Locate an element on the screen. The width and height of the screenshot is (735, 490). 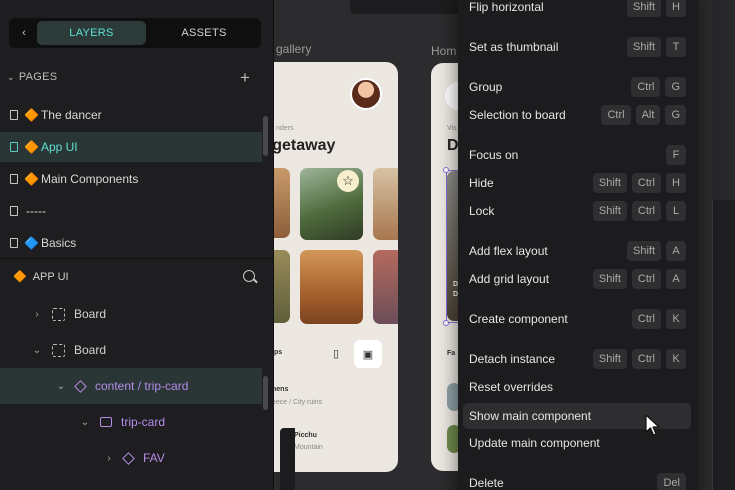
board-icon is located at coordinates (58, 350).